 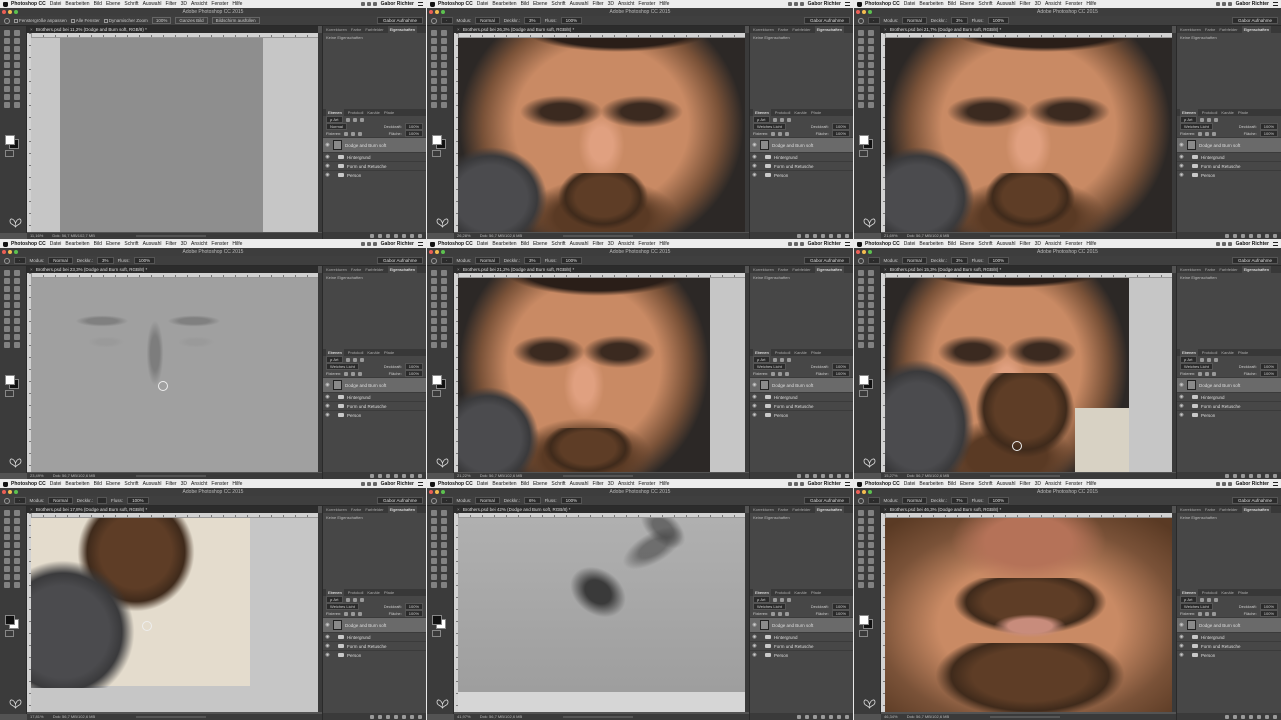 I want to click on menu-hilfe: Hilfe, so click(x=1091, y=4).